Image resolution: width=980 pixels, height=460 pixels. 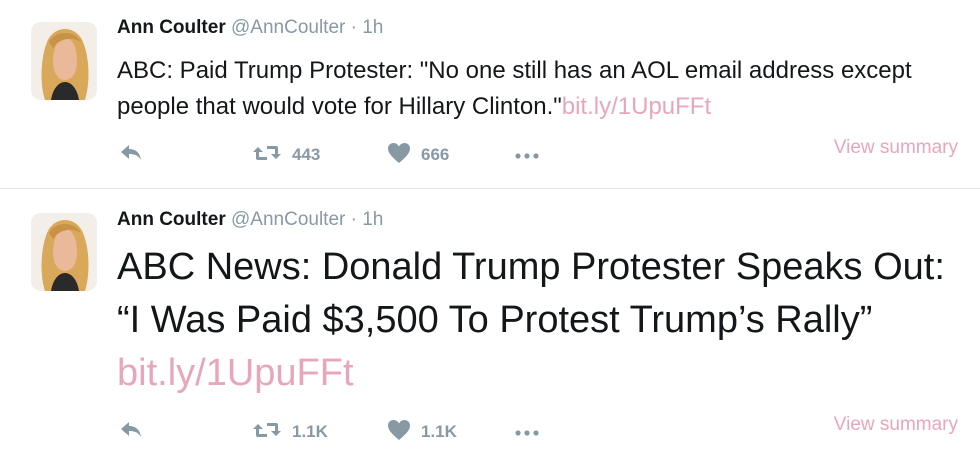 What do you see at coordinates (306, 154) in the screenshot?
I see `retweet-count: 443` at bounding box center [306, 154].